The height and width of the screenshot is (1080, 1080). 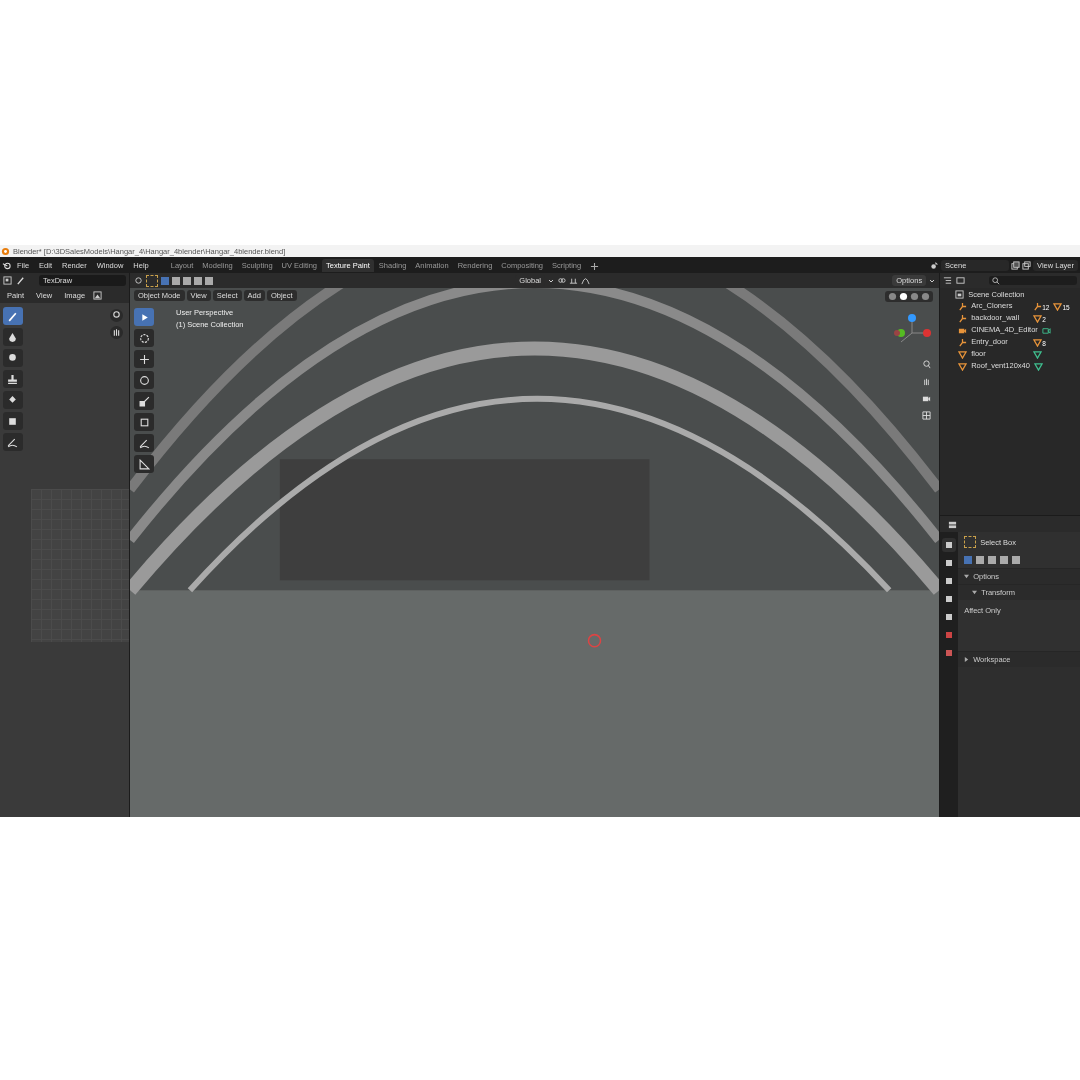 What do you see at coordinates (948, 280) in the screenshot?
I see `display-mode-icon` at bounding box center [948, 280].